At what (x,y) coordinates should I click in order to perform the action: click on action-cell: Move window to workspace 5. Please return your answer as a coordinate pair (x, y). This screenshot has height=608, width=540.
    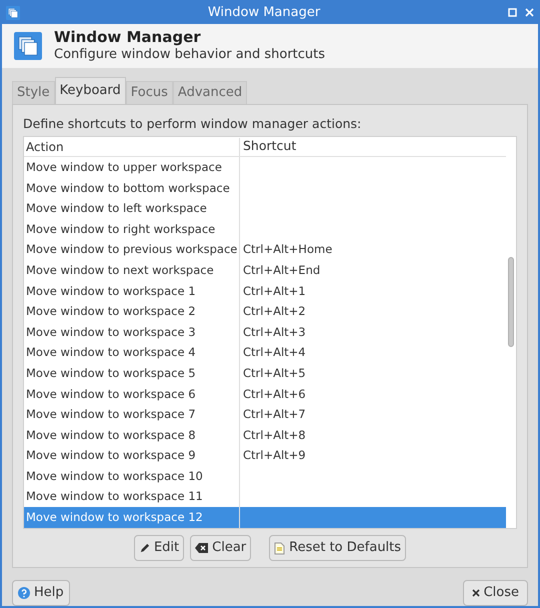
    Looking at the image, I should click on (132, 373).